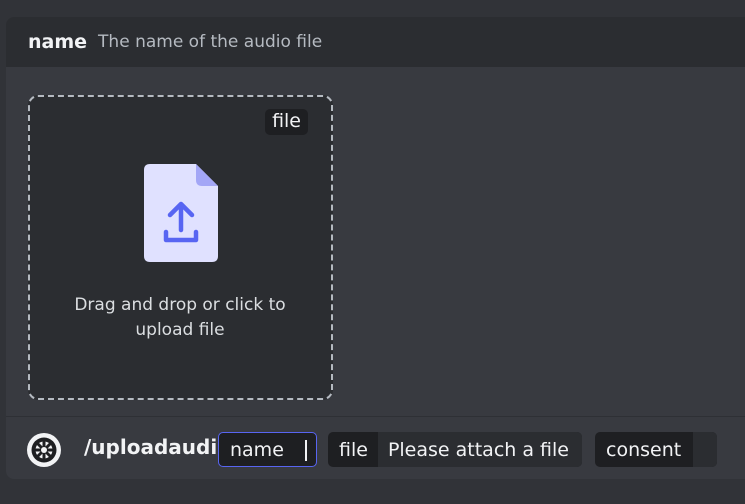  I want to click on param-file-label: file, so click(353, 449).